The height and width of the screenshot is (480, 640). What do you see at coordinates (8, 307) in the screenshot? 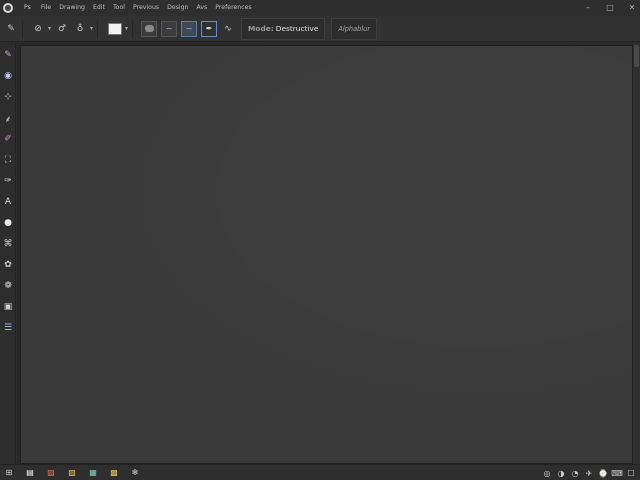
I see `mask-tool-icon: ▣` at bounding box center [8, 307].